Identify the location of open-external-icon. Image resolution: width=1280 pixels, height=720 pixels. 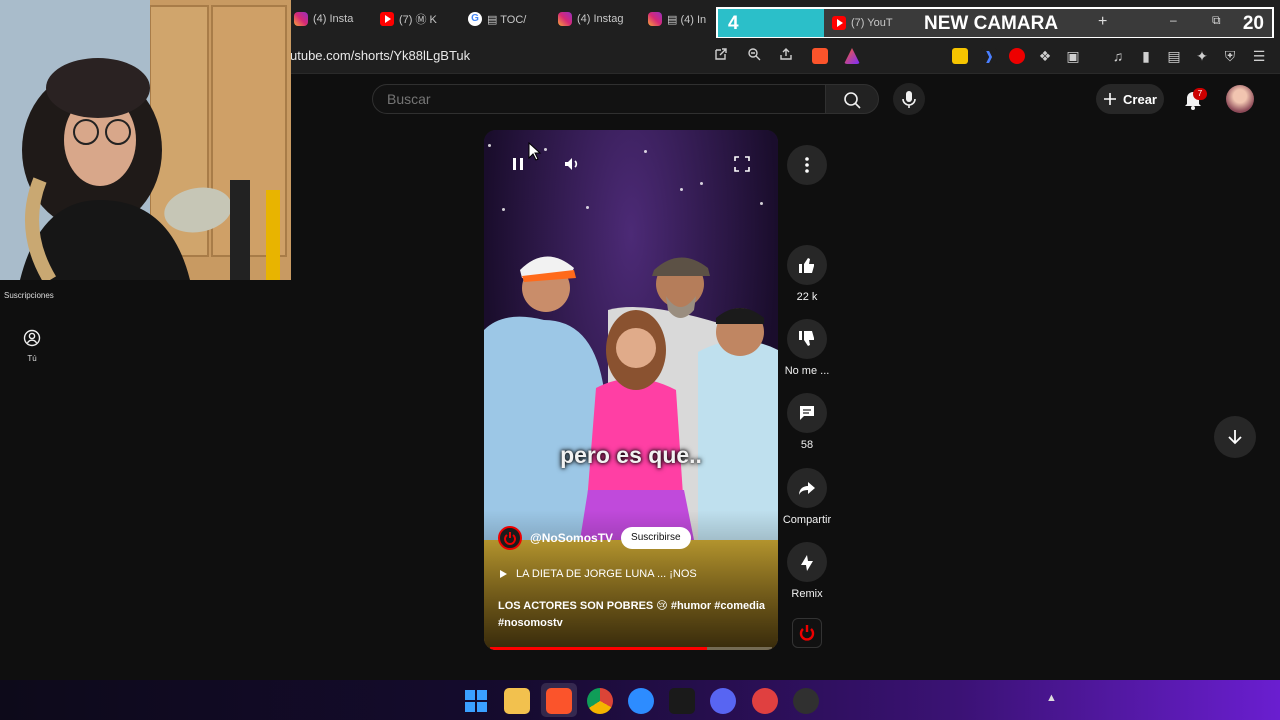
(721, 56).